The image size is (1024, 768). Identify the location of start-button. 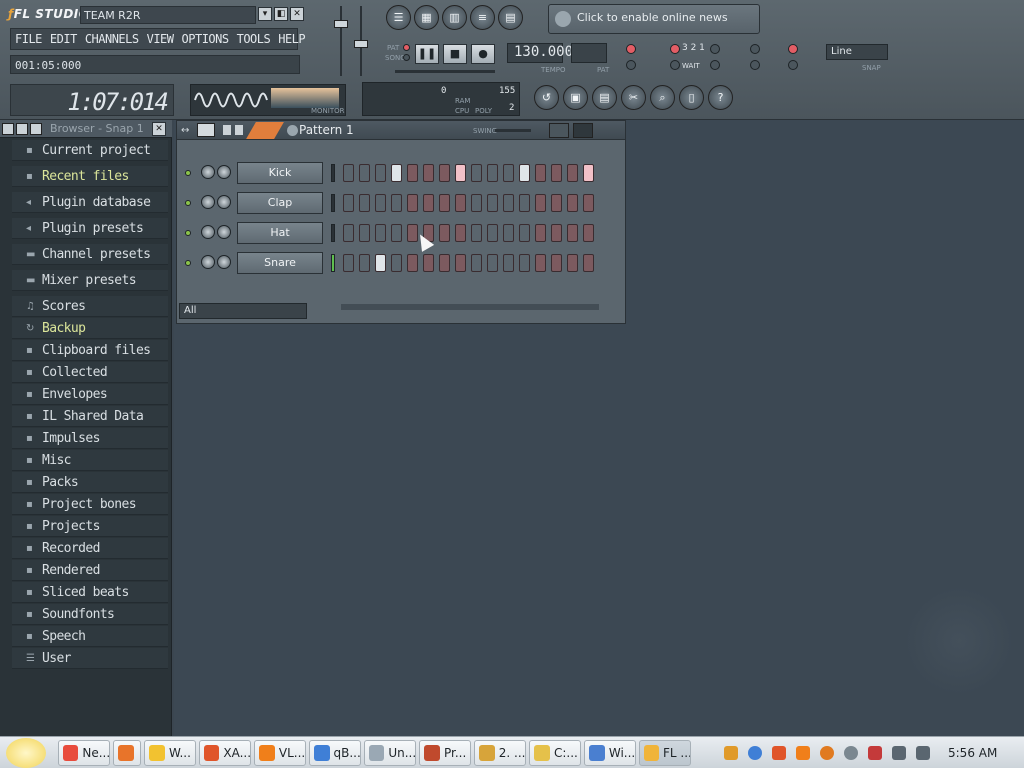
(26, 753).